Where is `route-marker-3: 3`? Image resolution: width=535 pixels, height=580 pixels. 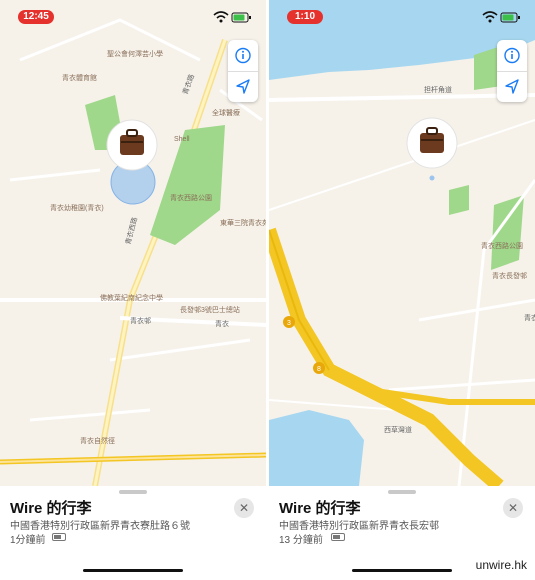 route-marker-3: 3 is located at coordinates (289, 323).